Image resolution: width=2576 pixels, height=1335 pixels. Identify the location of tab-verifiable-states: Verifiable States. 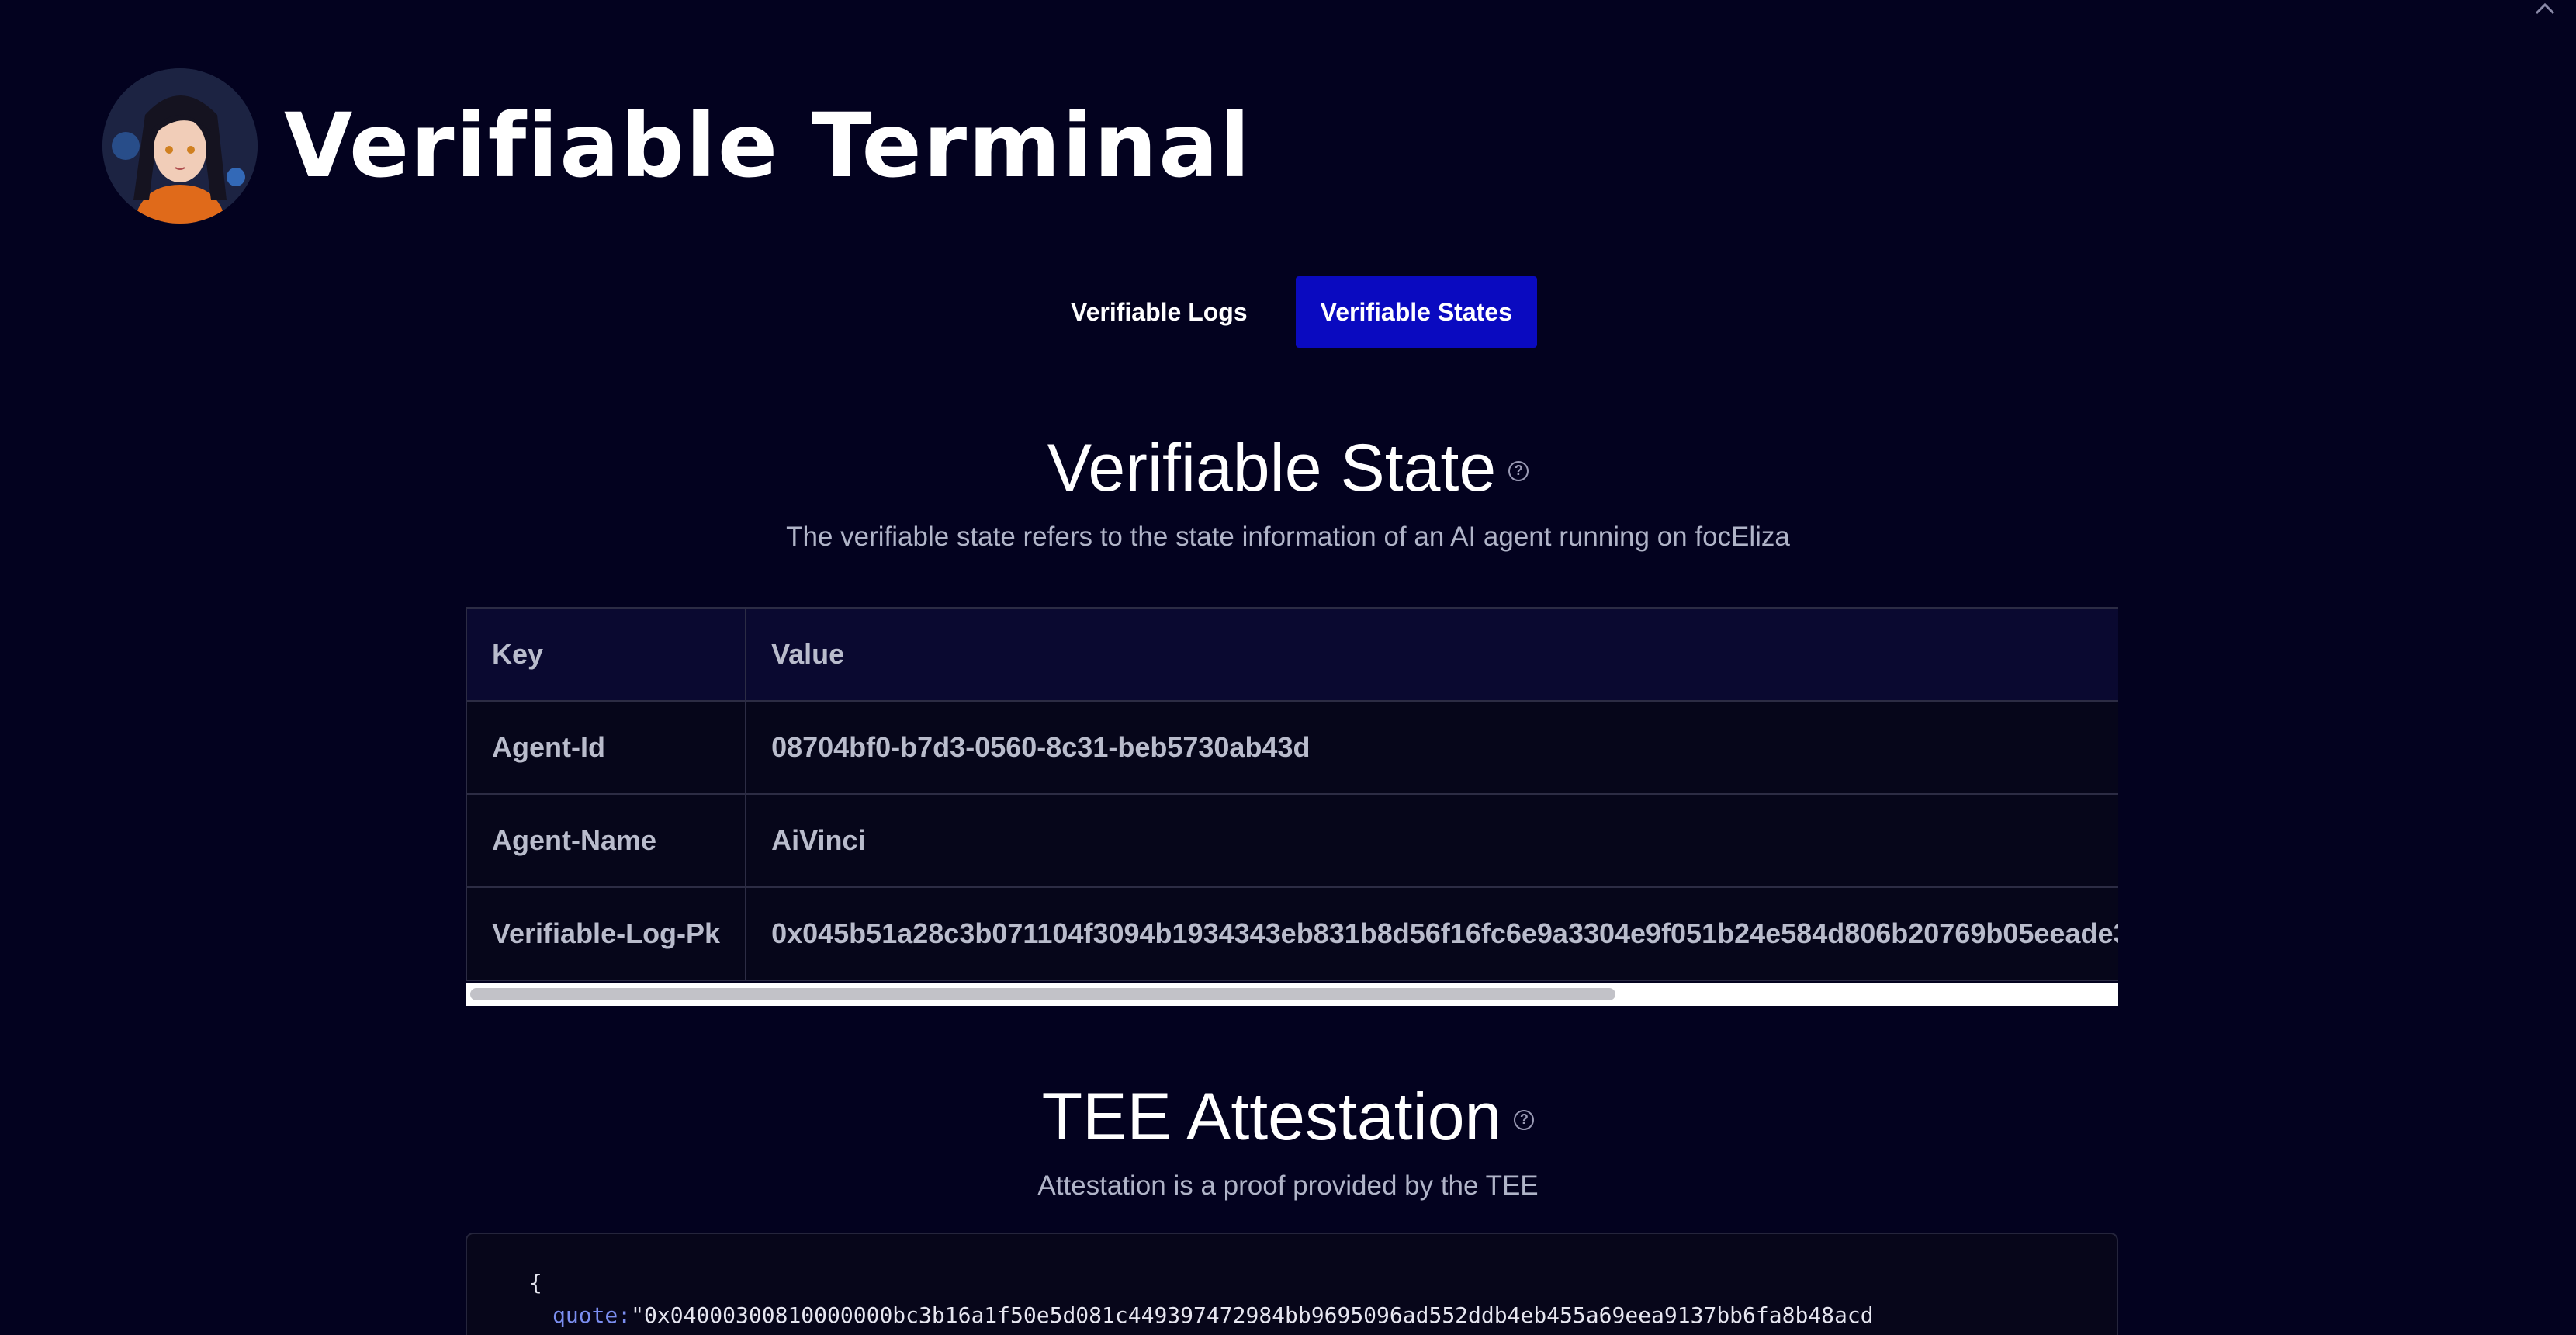
(1416, 312).